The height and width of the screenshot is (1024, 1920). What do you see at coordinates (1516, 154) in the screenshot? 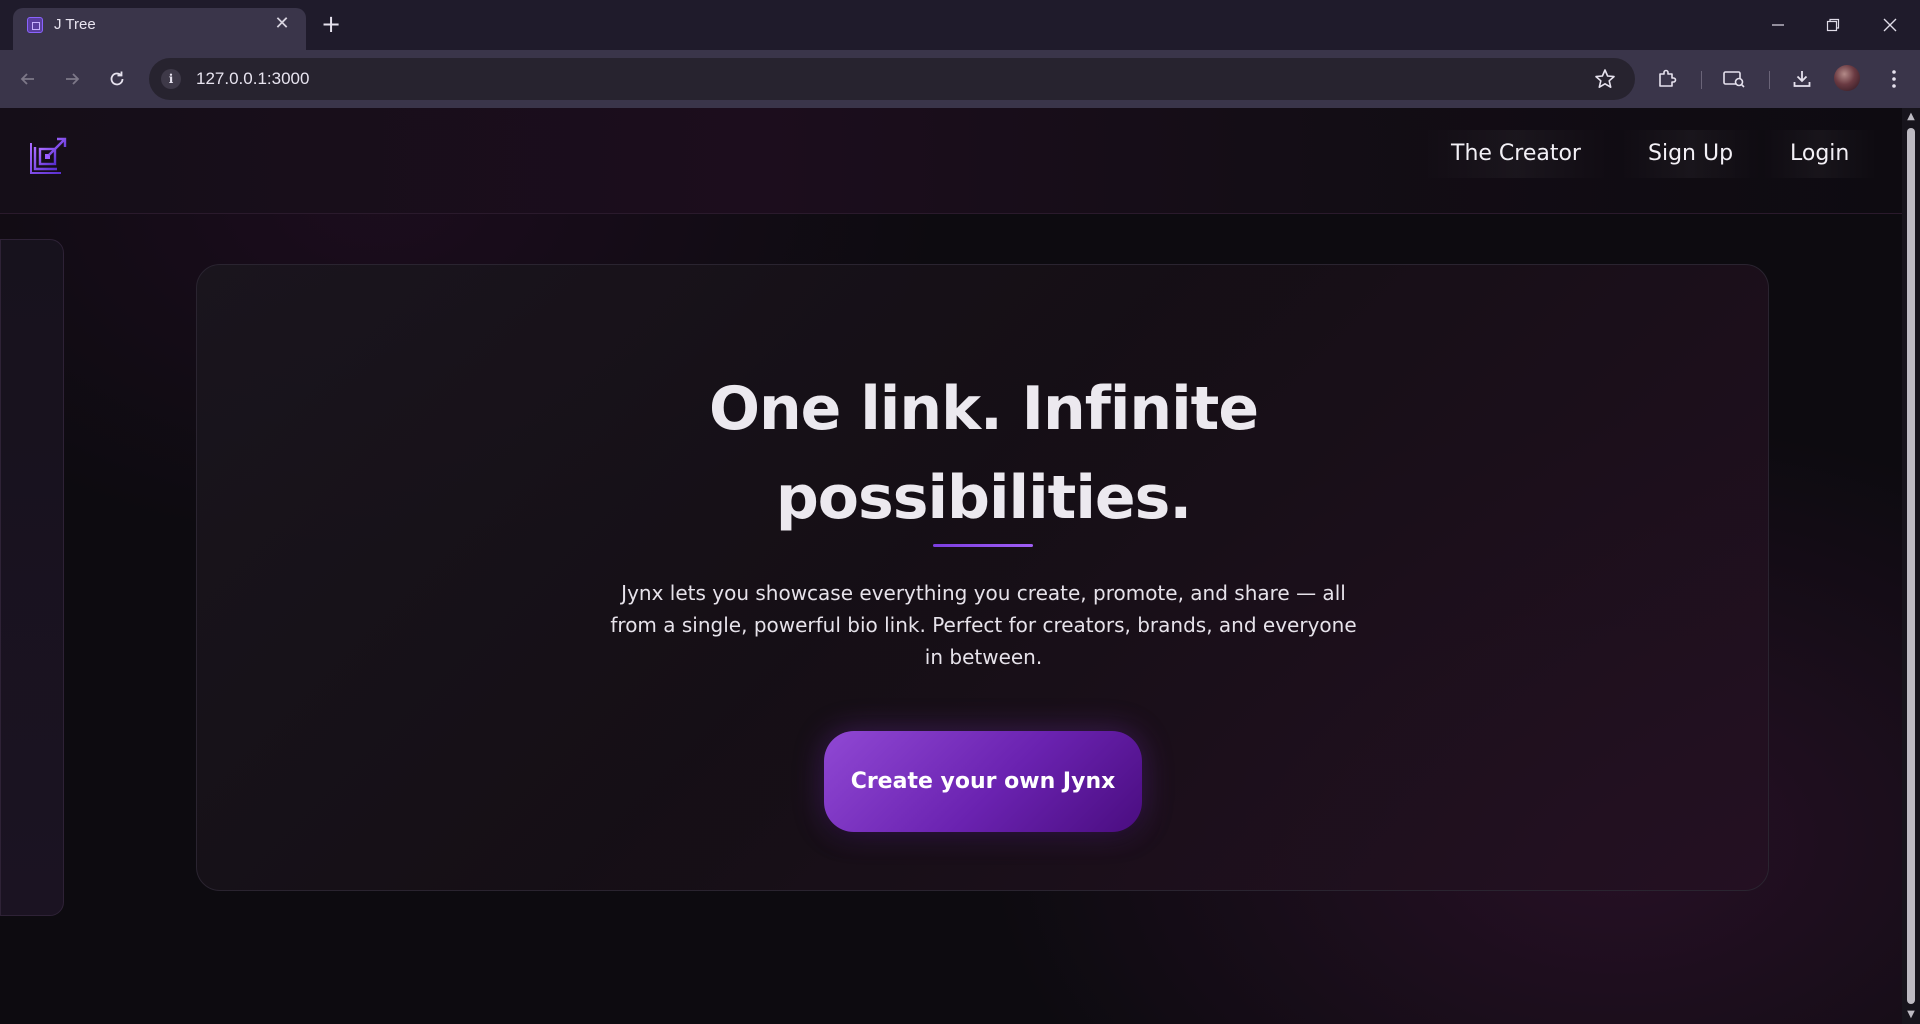
I see `nav-the-creator: The Creator` at bounding box center [1516, 154].